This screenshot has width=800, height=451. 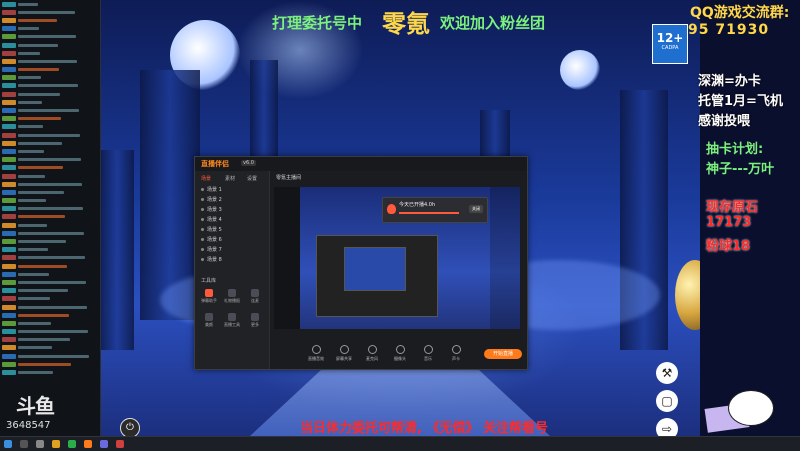 I want to click on bottom-tool-button: 声卡, so click(x=456, y=353).